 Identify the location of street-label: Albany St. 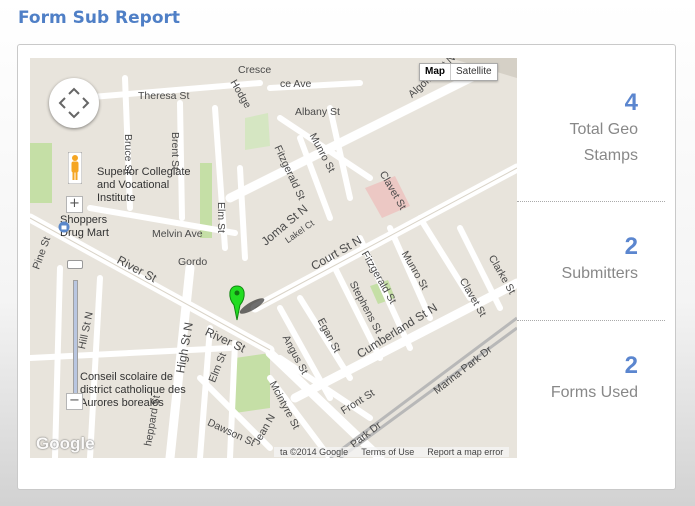
(317, 112).